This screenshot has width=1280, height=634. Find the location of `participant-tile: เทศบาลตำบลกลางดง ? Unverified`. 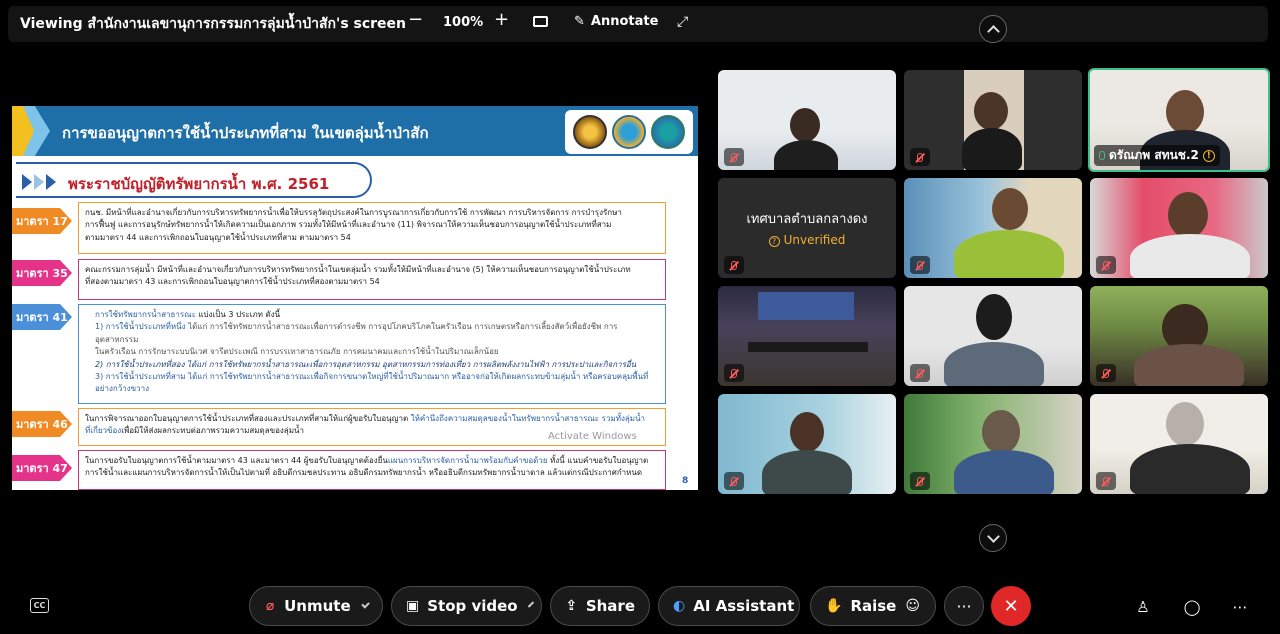

participant-tile: เทศบาลตำบลกลางดง ? Unverified is located at coordinates (807, 228).